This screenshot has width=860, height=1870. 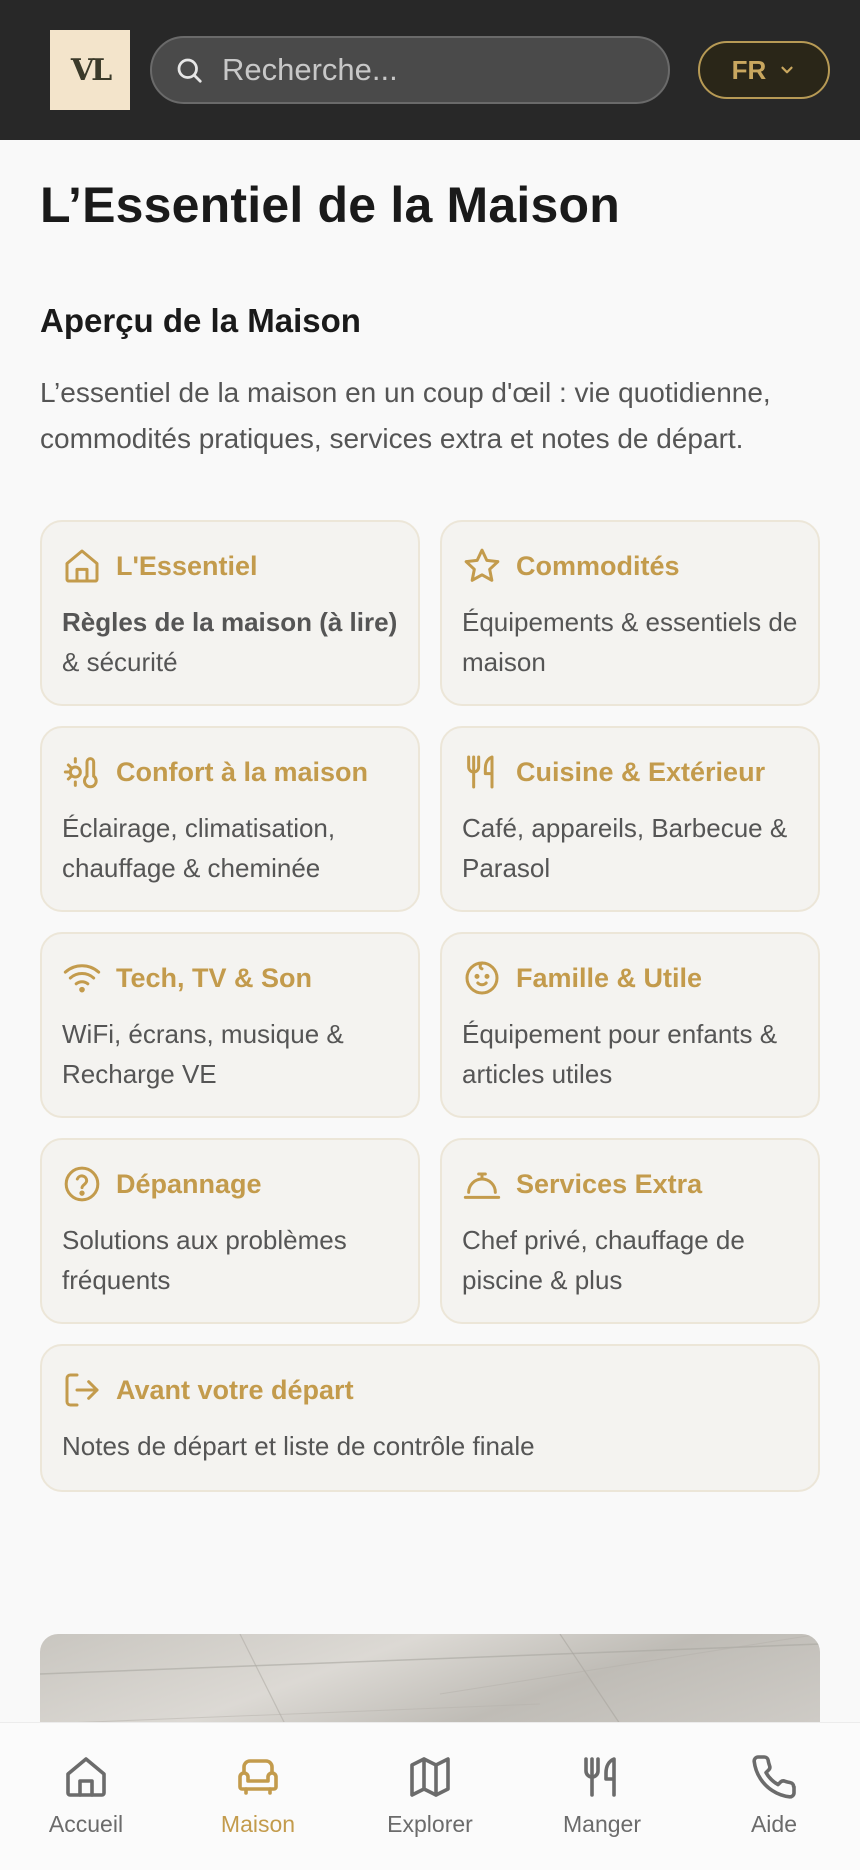 What do you see at coordinates (80, 773) in the screenshot?
I see `sun-thermometer-icon` at bounding box center [80, 773].